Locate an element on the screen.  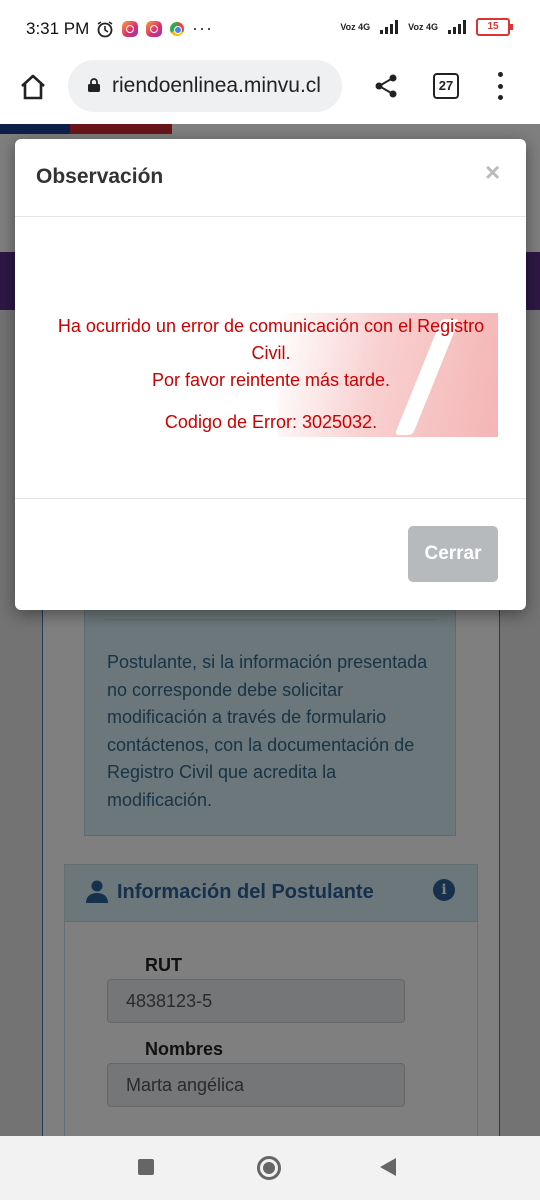
recents-icon is located at coordinates (146, 1167).